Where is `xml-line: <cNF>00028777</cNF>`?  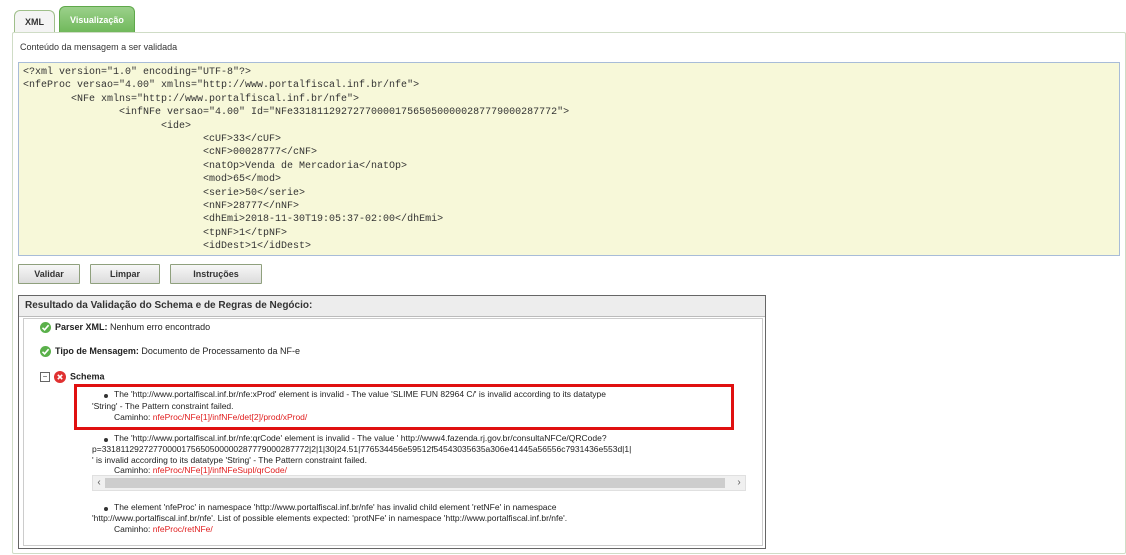
xml-line: <cNF>00028777</cNF> is located at coordinates (170, 153).